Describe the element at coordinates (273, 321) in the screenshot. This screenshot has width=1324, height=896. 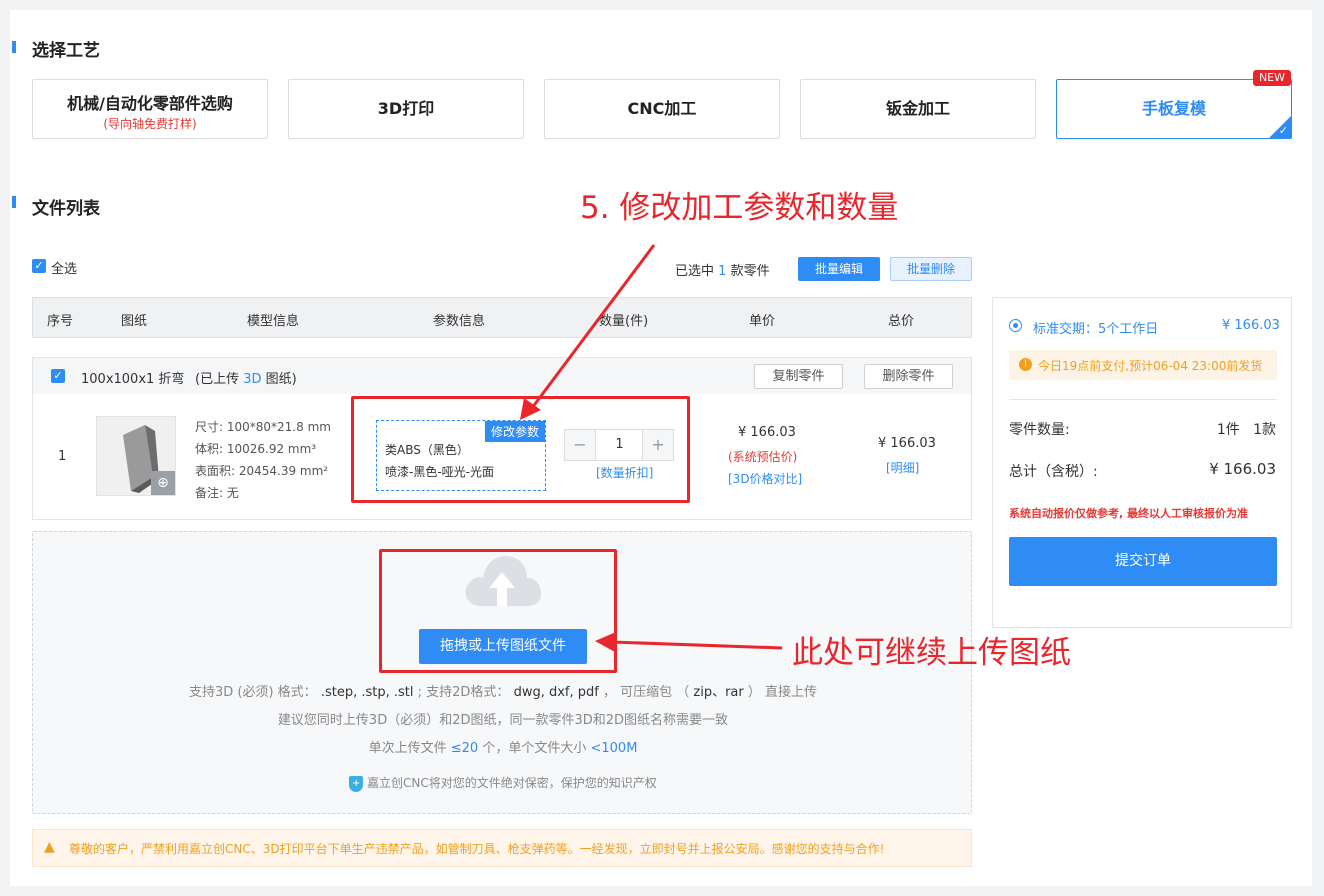
I see `th-model-info: 模型信息` at that location.